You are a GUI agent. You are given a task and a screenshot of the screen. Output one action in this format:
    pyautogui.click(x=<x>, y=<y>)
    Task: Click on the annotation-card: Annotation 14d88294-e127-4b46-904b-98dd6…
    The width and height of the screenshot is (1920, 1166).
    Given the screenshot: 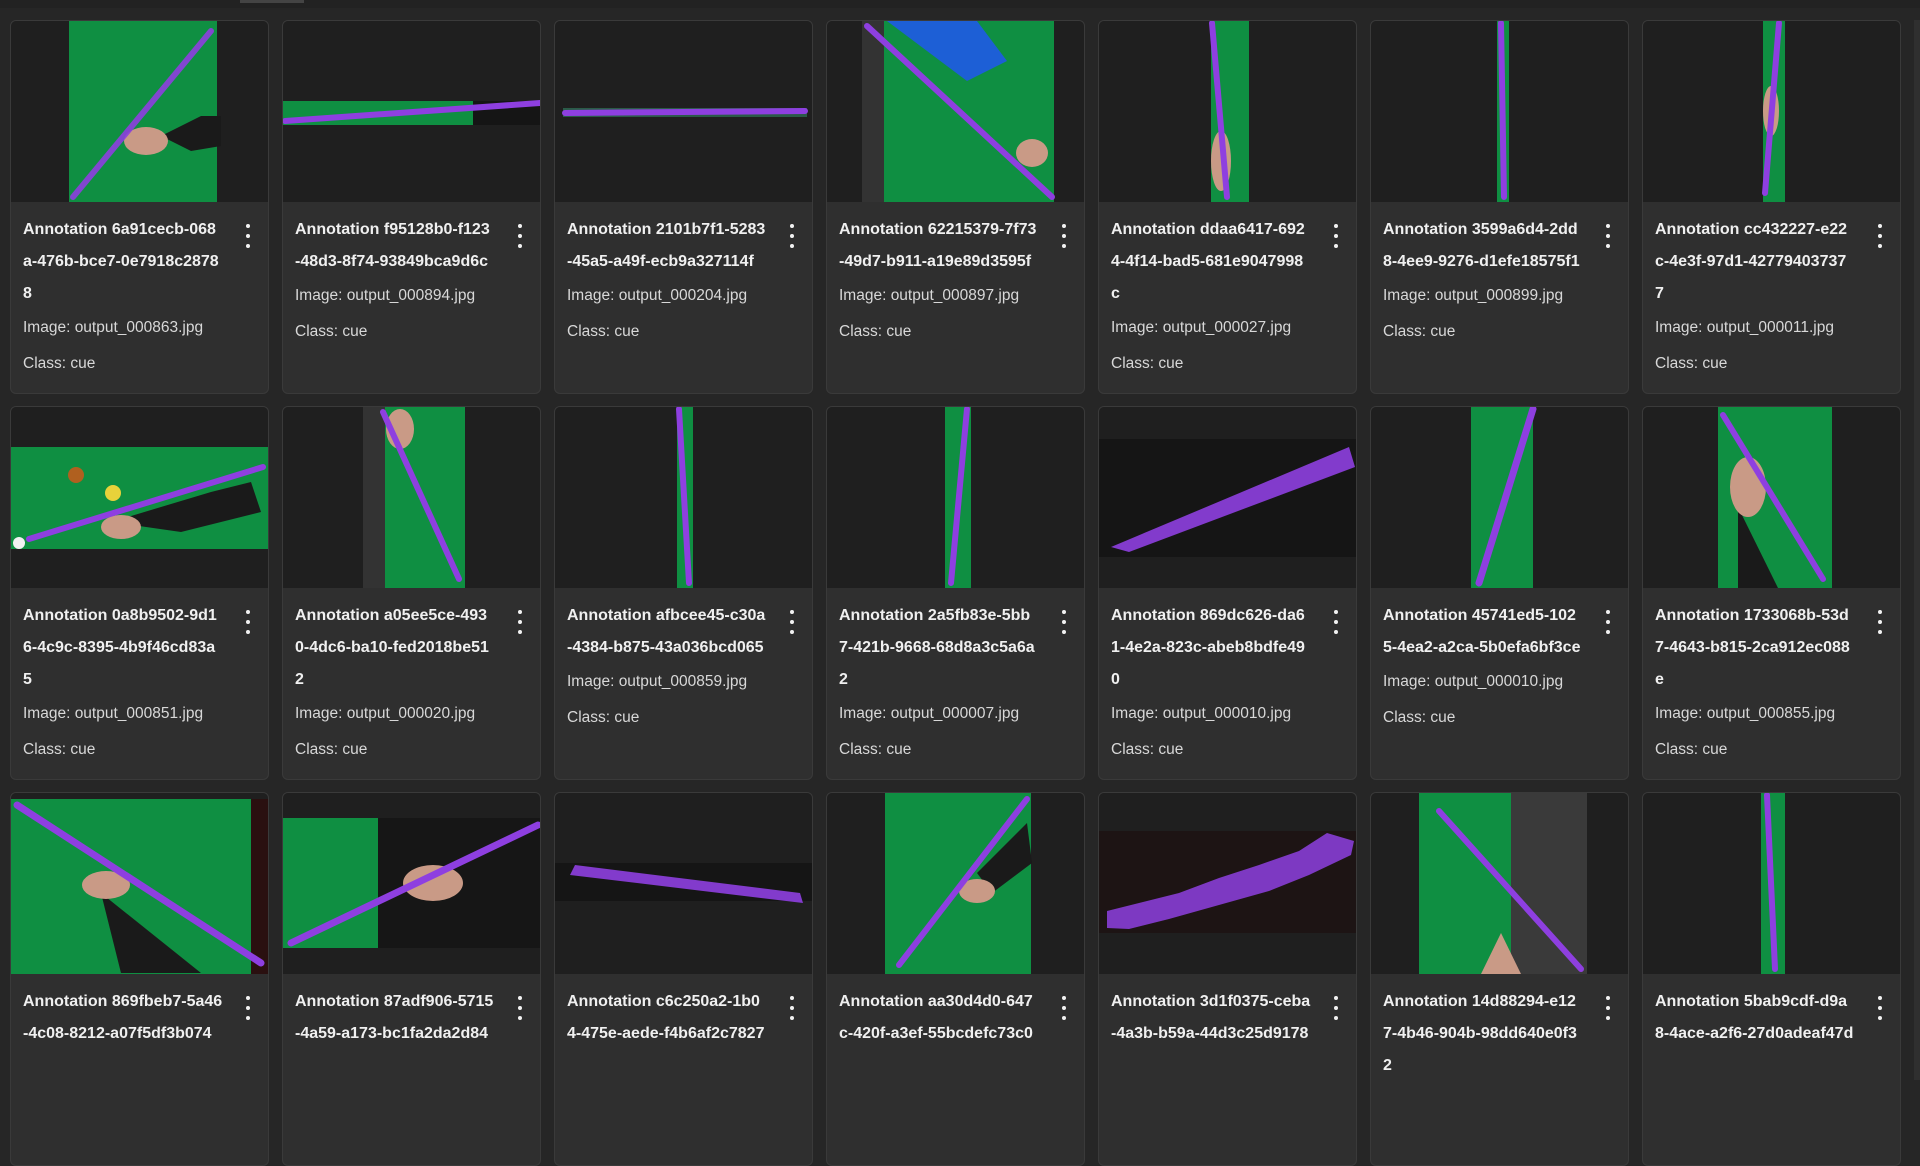 What is the action you would take?
    pyautogui.click(x=1499, y=979)
    